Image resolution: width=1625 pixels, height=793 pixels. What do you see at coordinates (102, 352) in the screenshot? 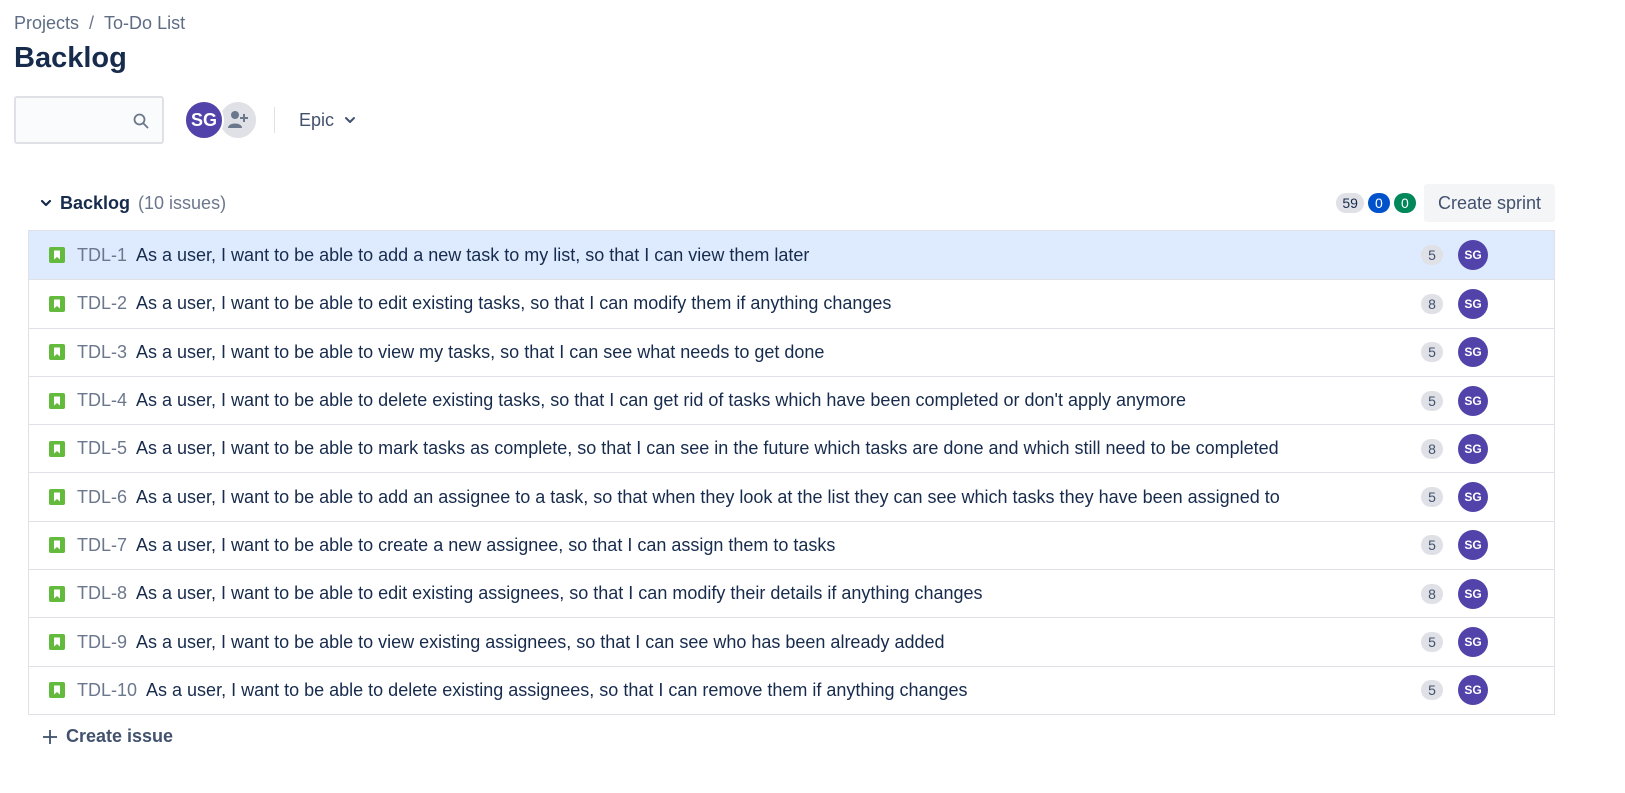
I see `issue-key: TDL-3` at bounding box center [102, 352].